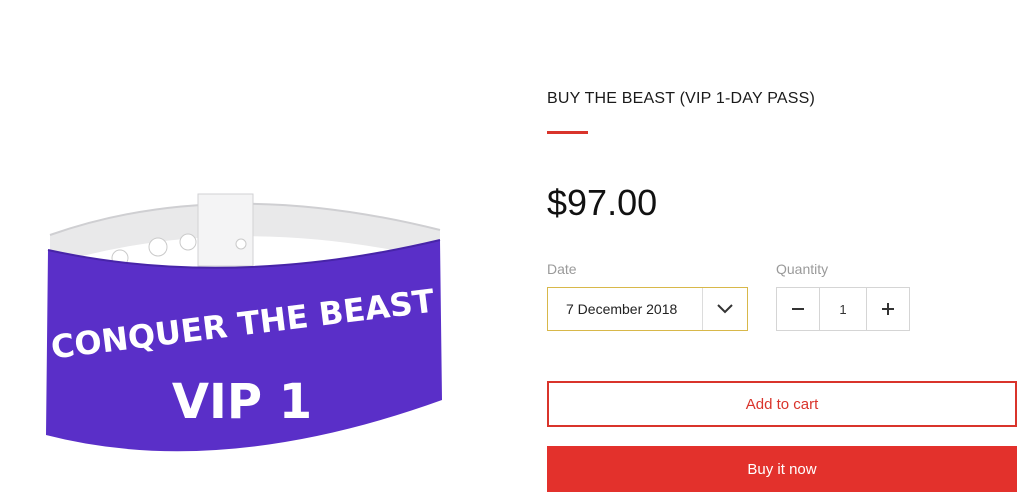 The height and width of the screenshot is (502, 1024). I want to click on product-price: $97.00, so click(602, 202).